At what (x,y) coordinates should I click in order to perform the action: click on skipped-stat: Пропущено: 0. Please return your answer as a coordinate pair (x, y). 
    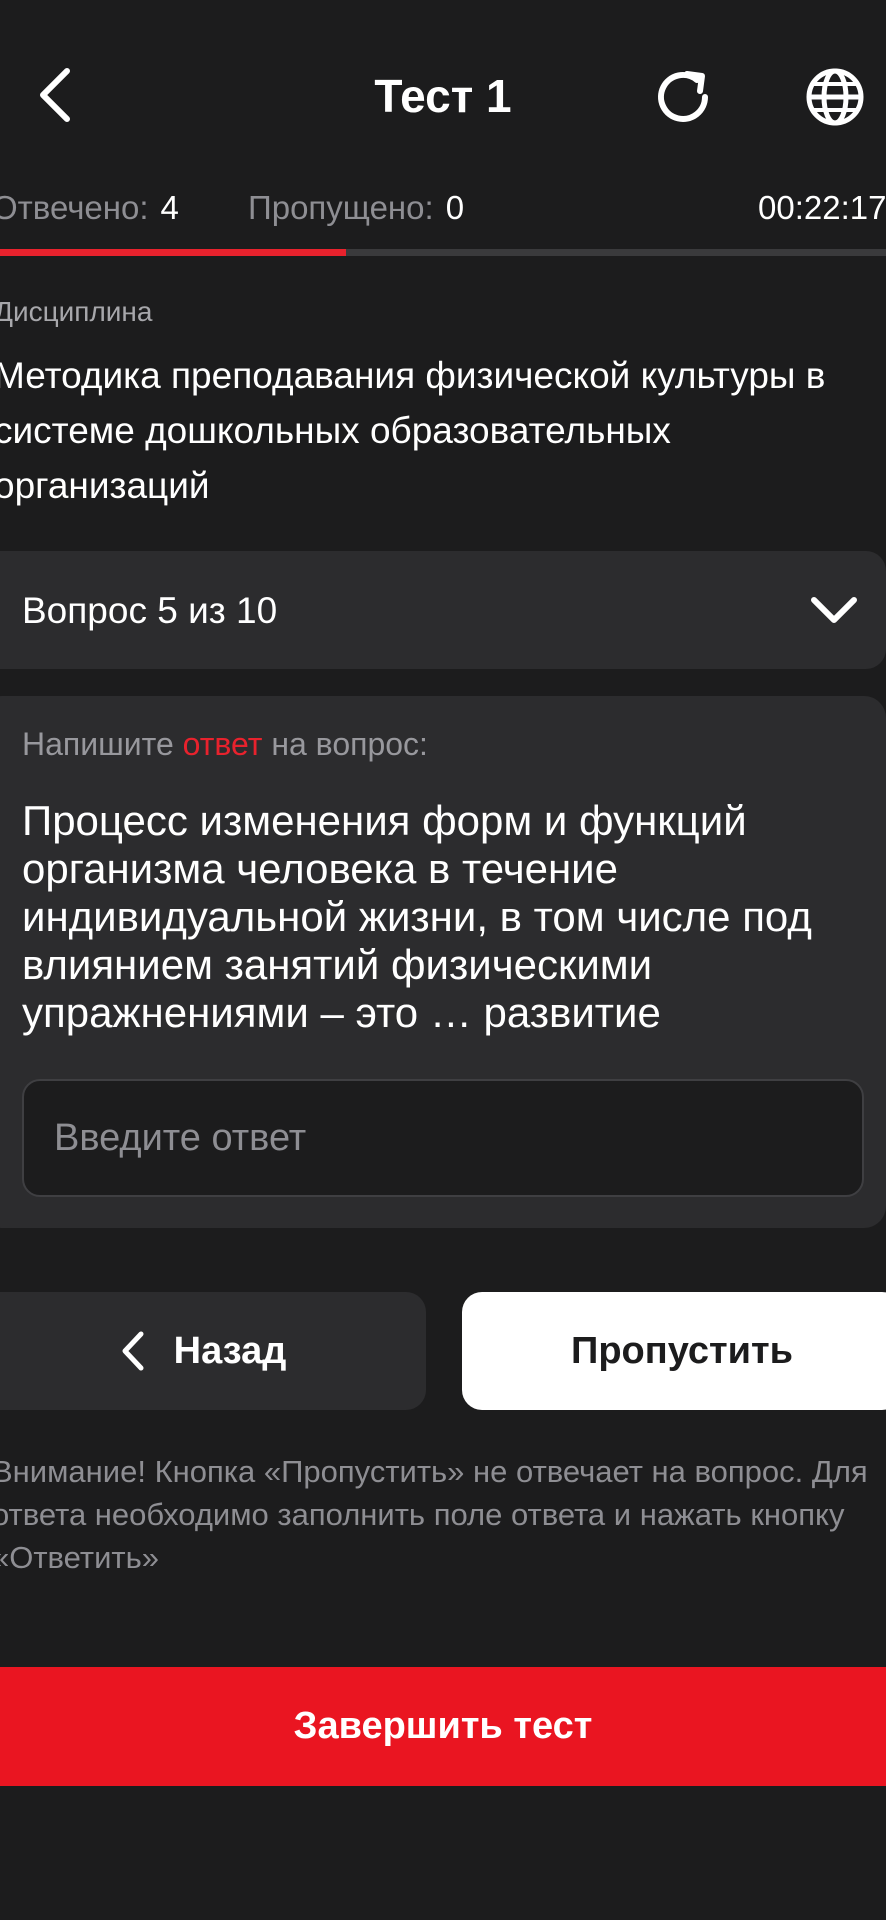
    Looking at the image, I should click on (356, 208).